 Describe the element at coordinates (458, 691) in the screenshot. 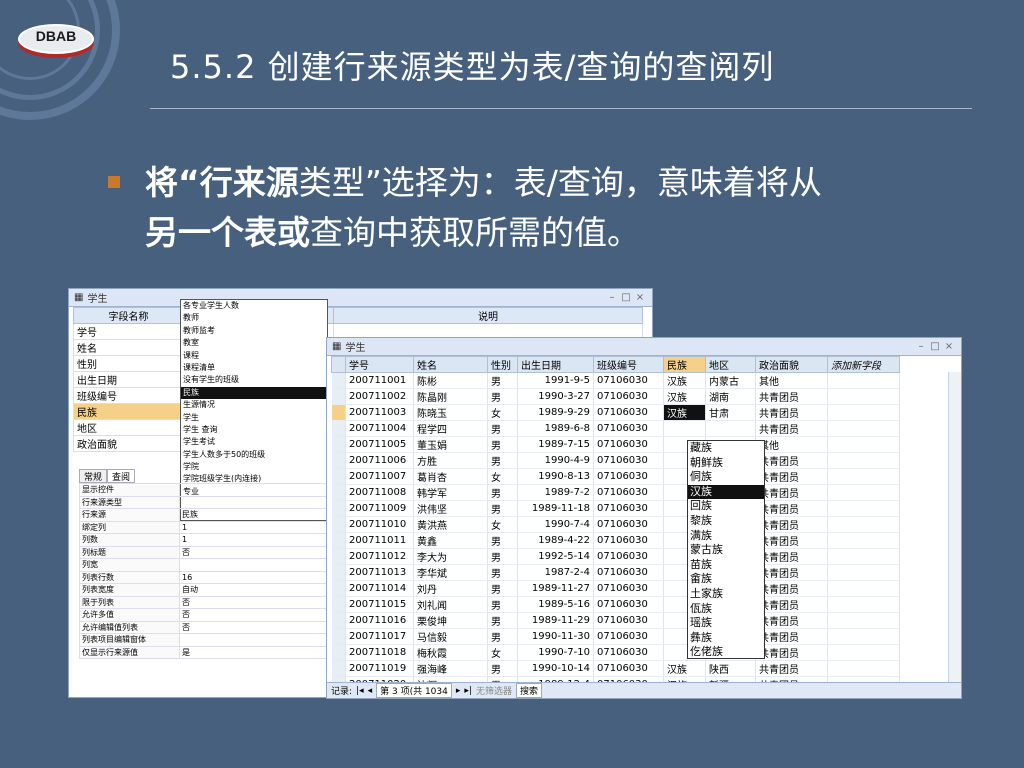

I see `next-record-icon: ▸` at that location.